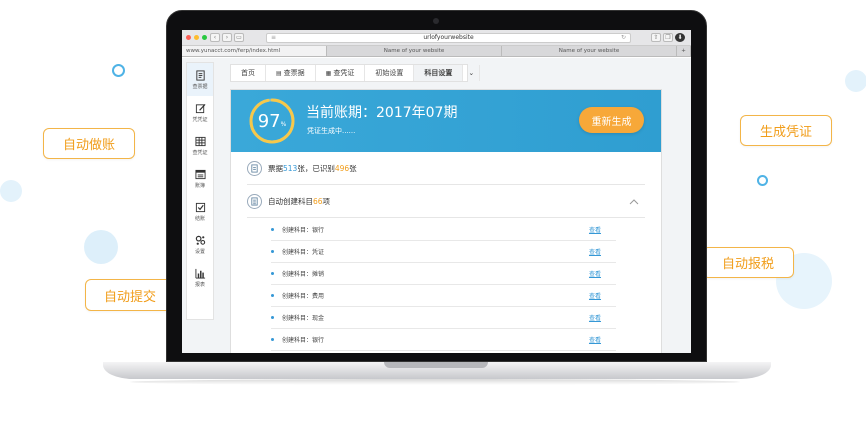 The height and width of the screenshot is (423, 866). I want to click on forward-icon: ›, so click(227, 37).